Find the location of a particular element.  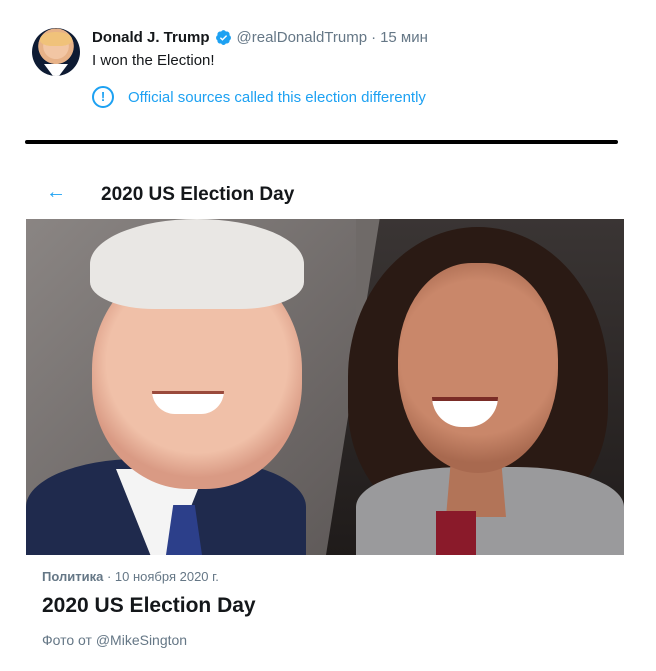

moment-headline: 2020 US Election Day is located at coordinates (149, 605).